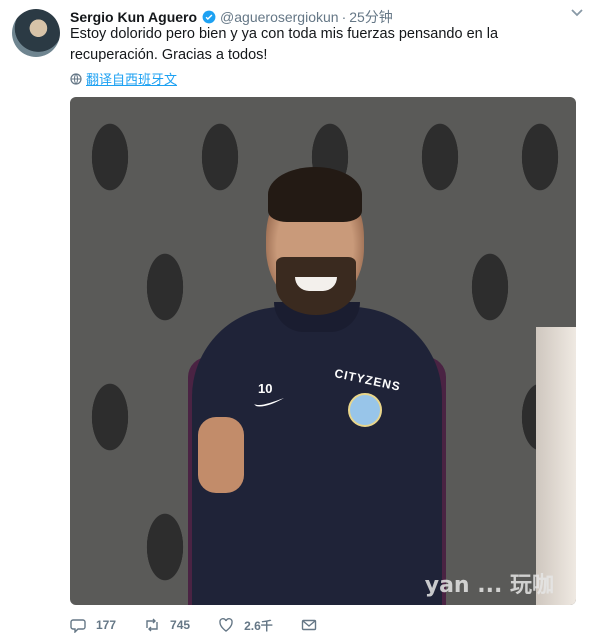 This screenshot has height=638, width=598. Describe the element at coordinates (93, 625) in the screenshot. I see `reply-button: 177` at that location.